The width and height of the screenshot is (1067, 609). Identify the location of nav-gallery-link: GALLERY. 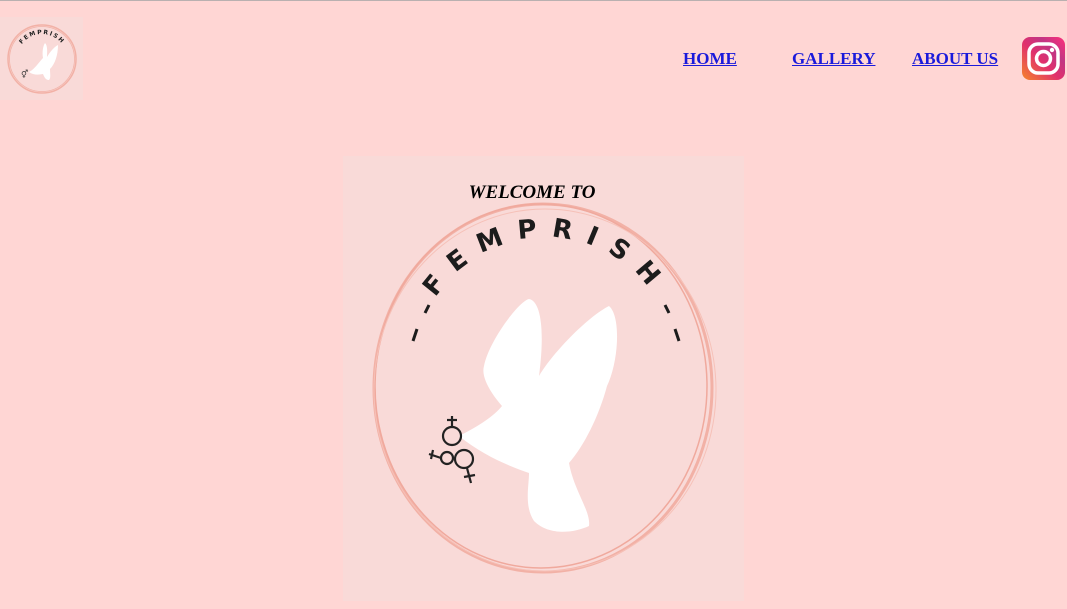
(833, 59).